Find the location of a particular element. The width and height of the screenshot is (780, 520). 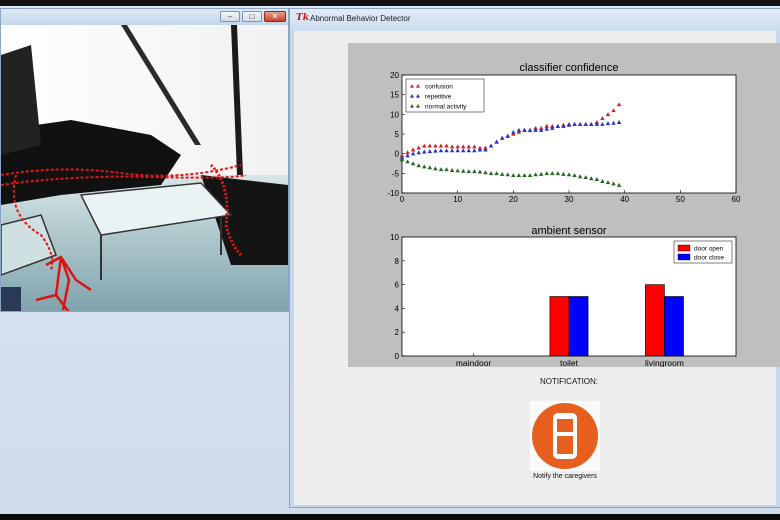

notification-label: NOTIFICATION: is located at coordinates (569, 381).